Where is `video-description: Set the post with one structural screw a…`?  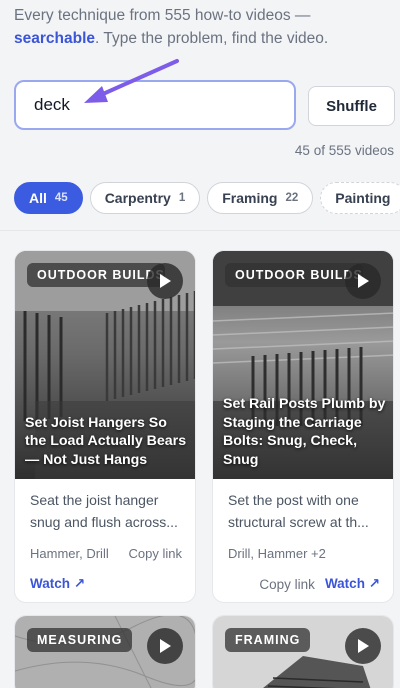
video-description: Set the post with one structural screw a… is located at coordinates (298, 511).